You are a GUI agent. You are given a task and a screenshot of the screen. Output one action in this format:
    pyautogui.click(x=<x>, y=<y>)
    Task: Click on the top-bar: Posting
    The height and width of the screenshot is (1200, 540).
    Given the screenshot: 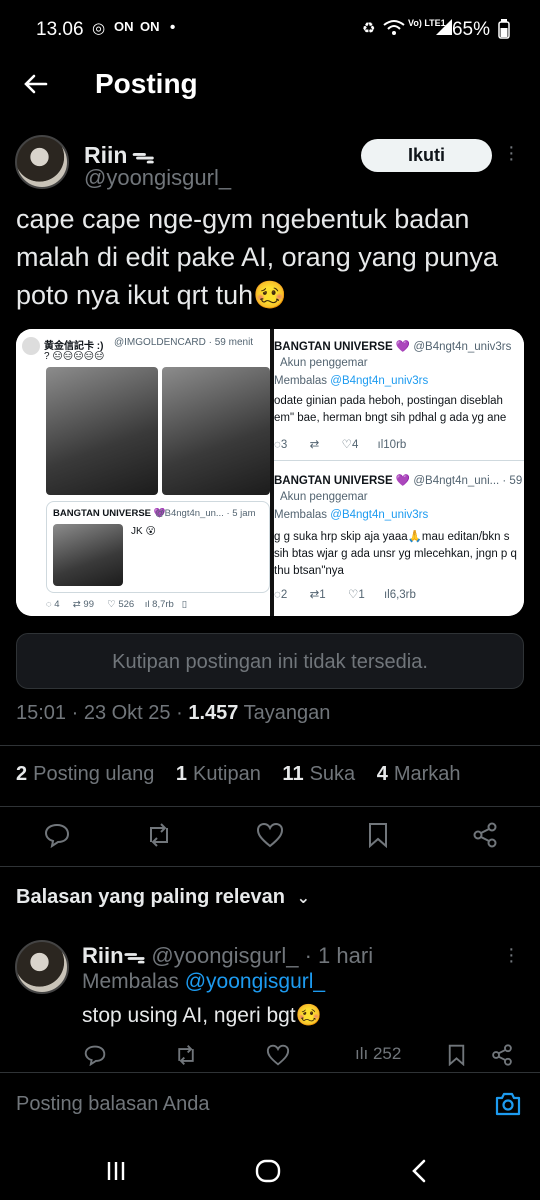 What is the action you would take?
    pyautogui.click(x=270, y=88)
    